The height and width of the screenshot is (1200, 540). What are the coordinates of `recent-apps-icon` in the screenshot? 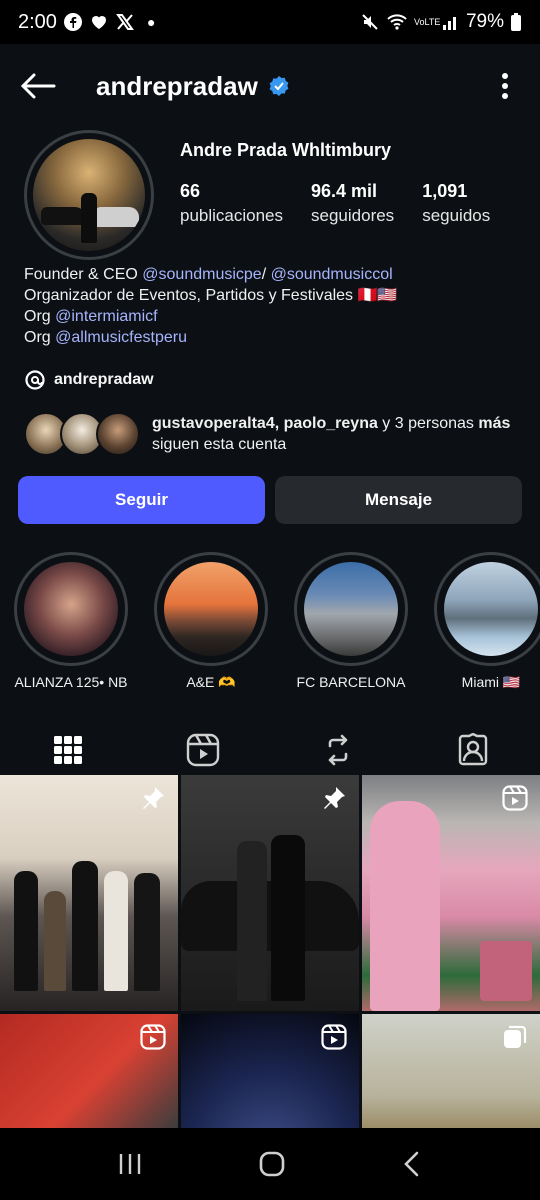 It's located at (130, 1164).